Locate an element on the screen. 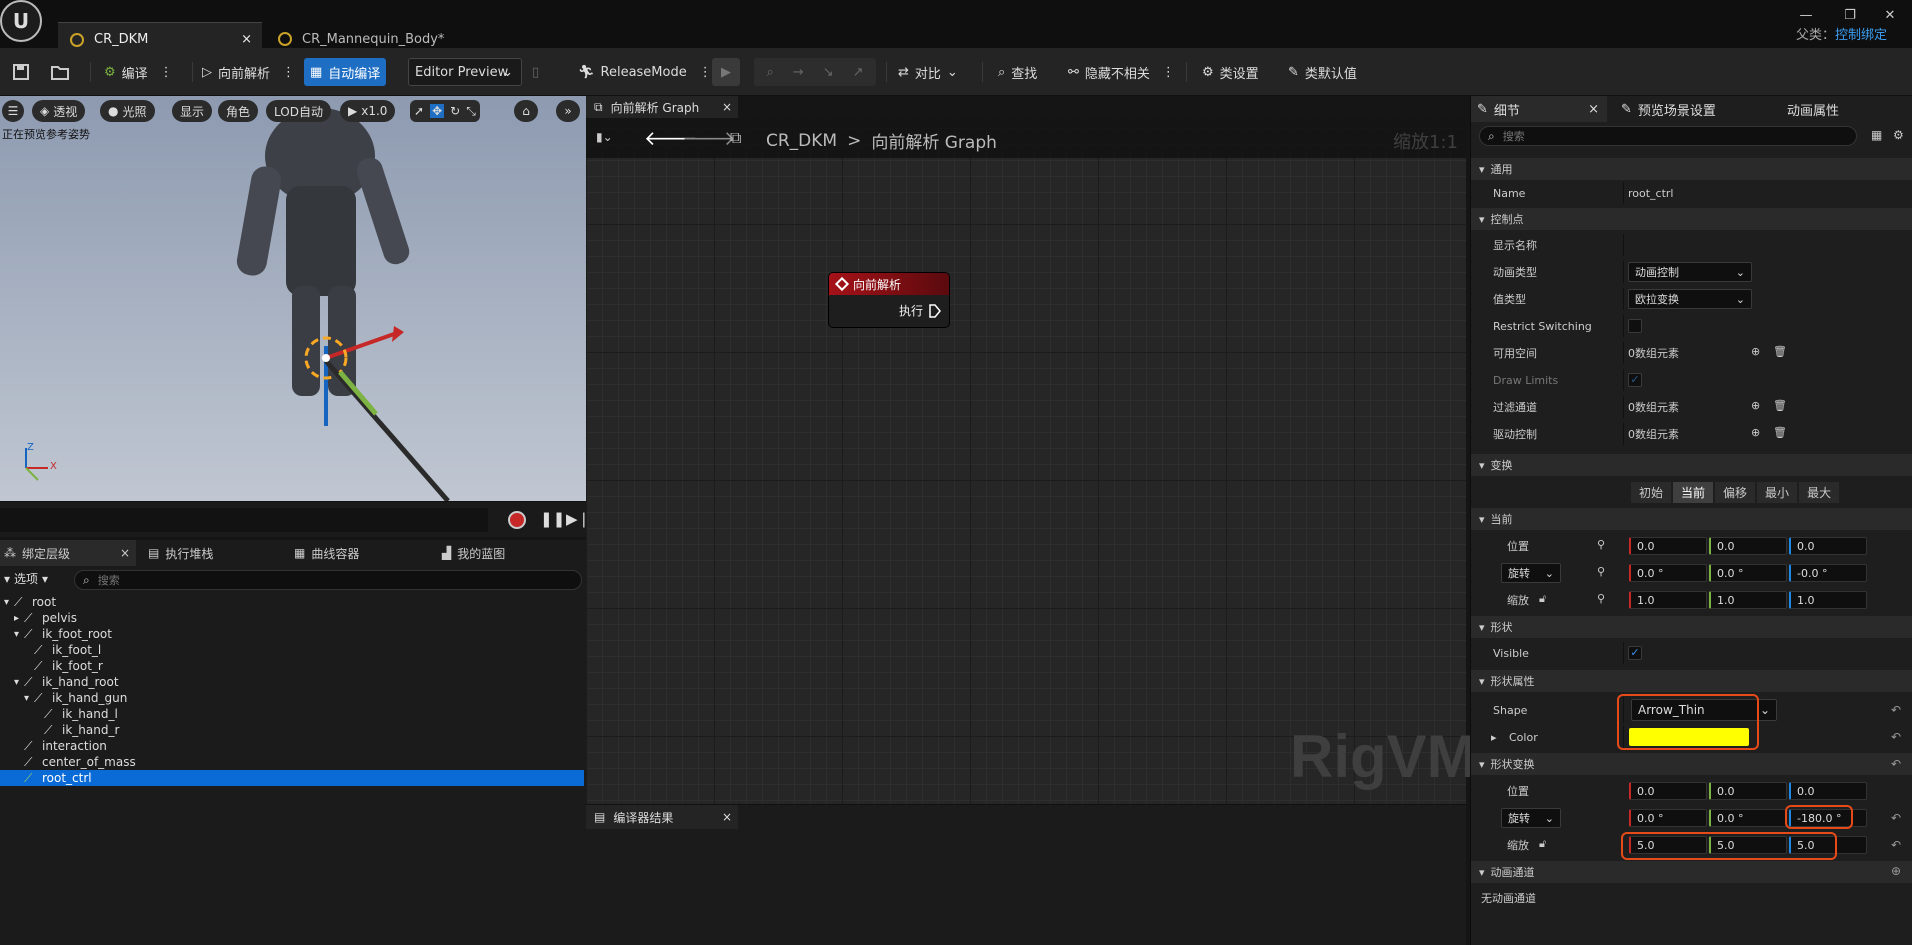  hierarchy-item: ⟋ root_ctrl is located at coordinates (292, 778).